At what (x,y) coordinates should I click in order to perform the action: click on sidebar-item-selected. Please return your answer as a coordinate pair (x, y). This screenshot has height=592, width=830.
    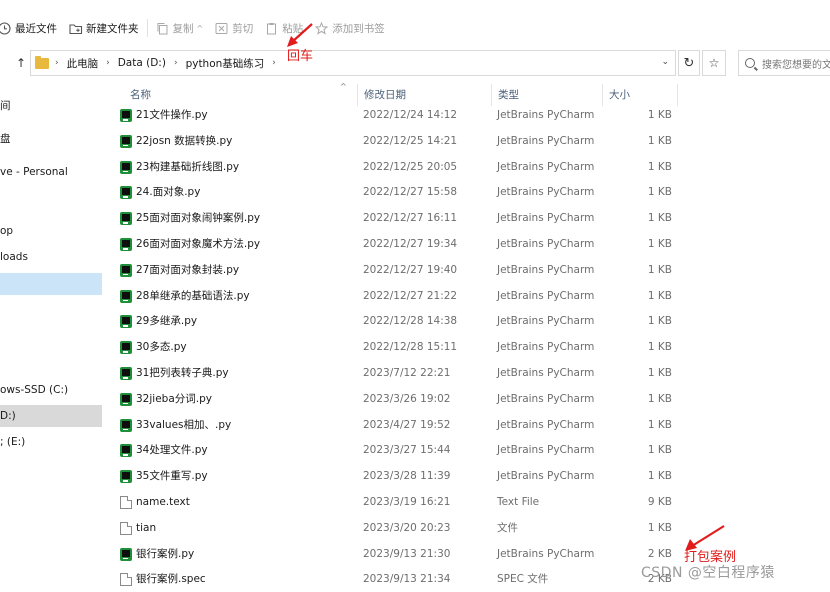
    Looking at the image, I should click on (51, 284).